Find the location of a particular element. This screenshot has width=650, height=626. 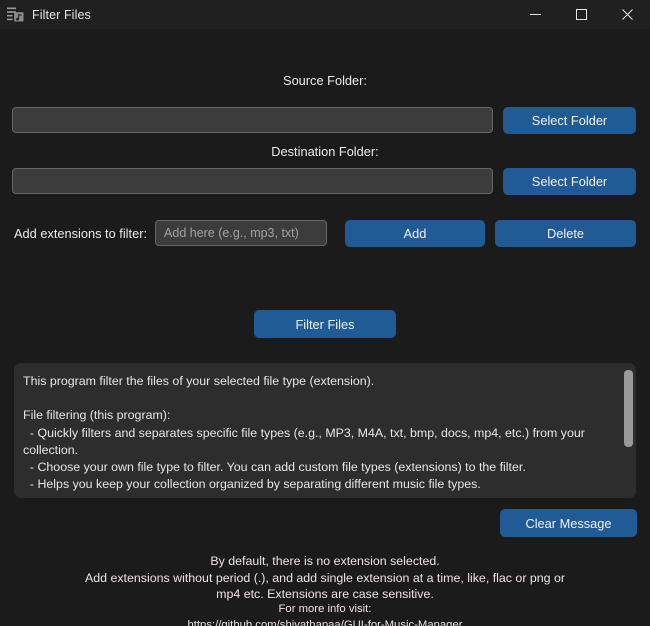

minimize-icon is located at coordinates (535, 14).